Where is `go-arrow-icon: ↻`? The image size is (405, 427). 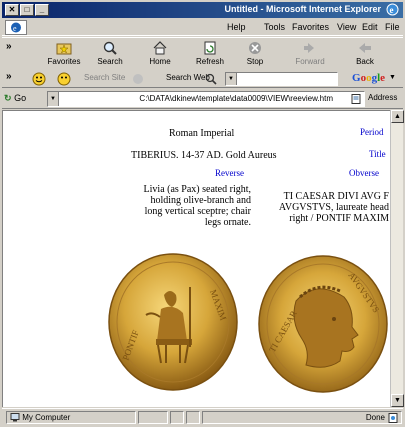 go-arrow-icon: ↻ is located at coordinates (8, 98).